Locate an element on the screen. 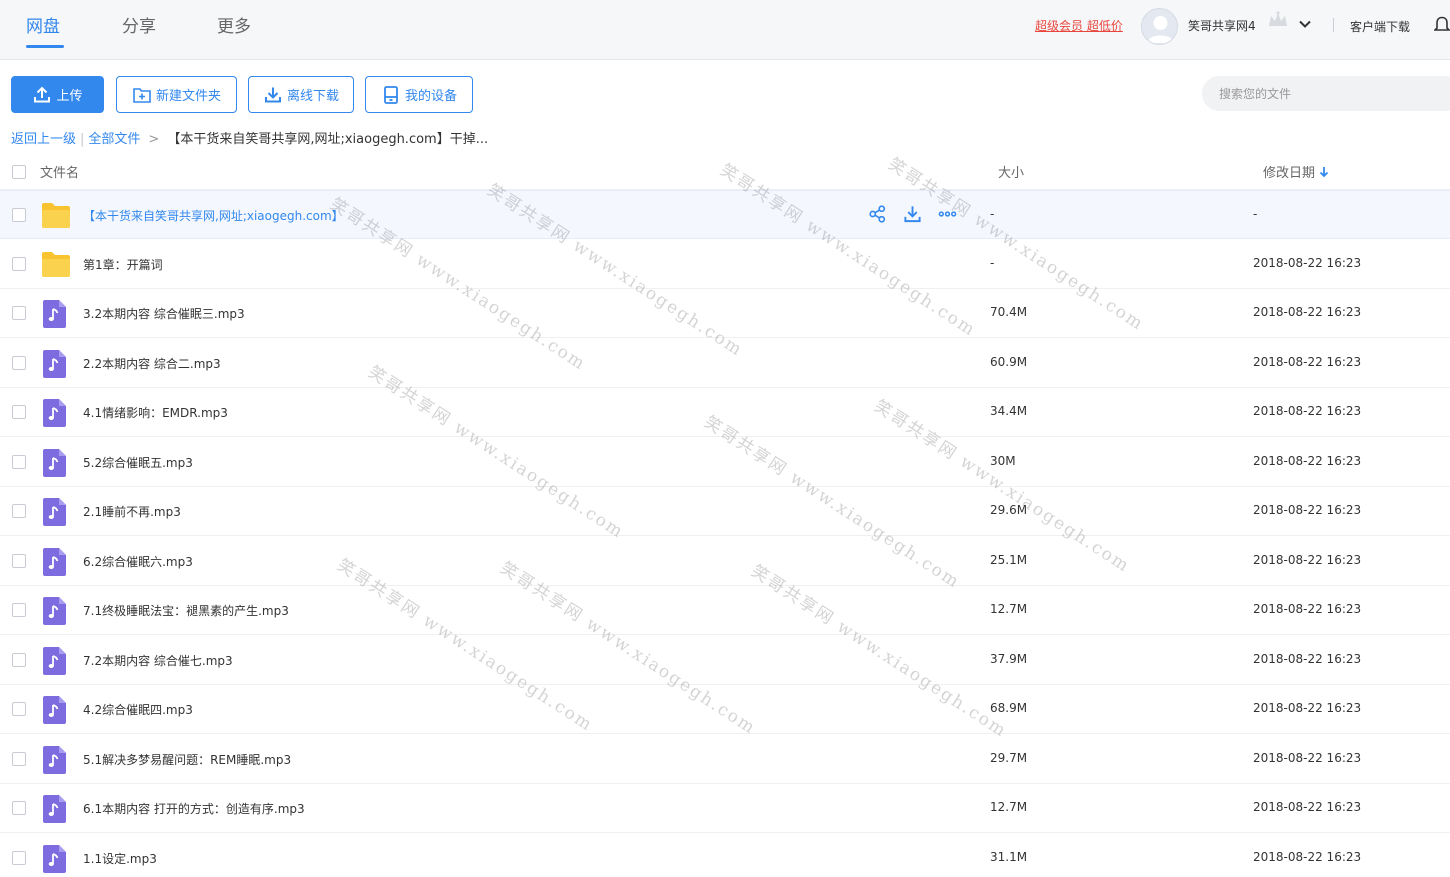 The width and height of the screenshot is (1450, 877). table-row: 1.1设定.mp3 31.1M 2018-08-22 16:23 is located at coordinates (725, 855).